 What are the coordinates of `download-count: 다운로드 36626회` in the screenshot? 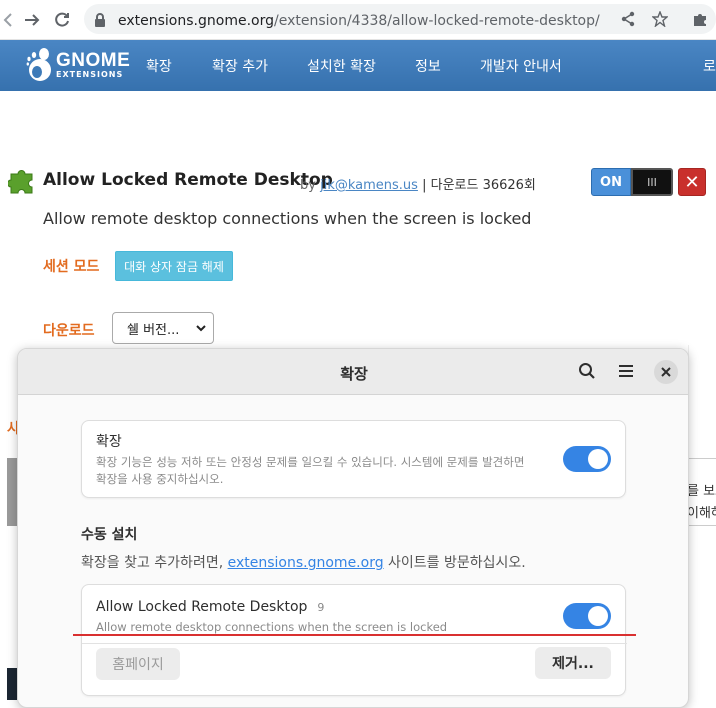 It's located at (483, 185).